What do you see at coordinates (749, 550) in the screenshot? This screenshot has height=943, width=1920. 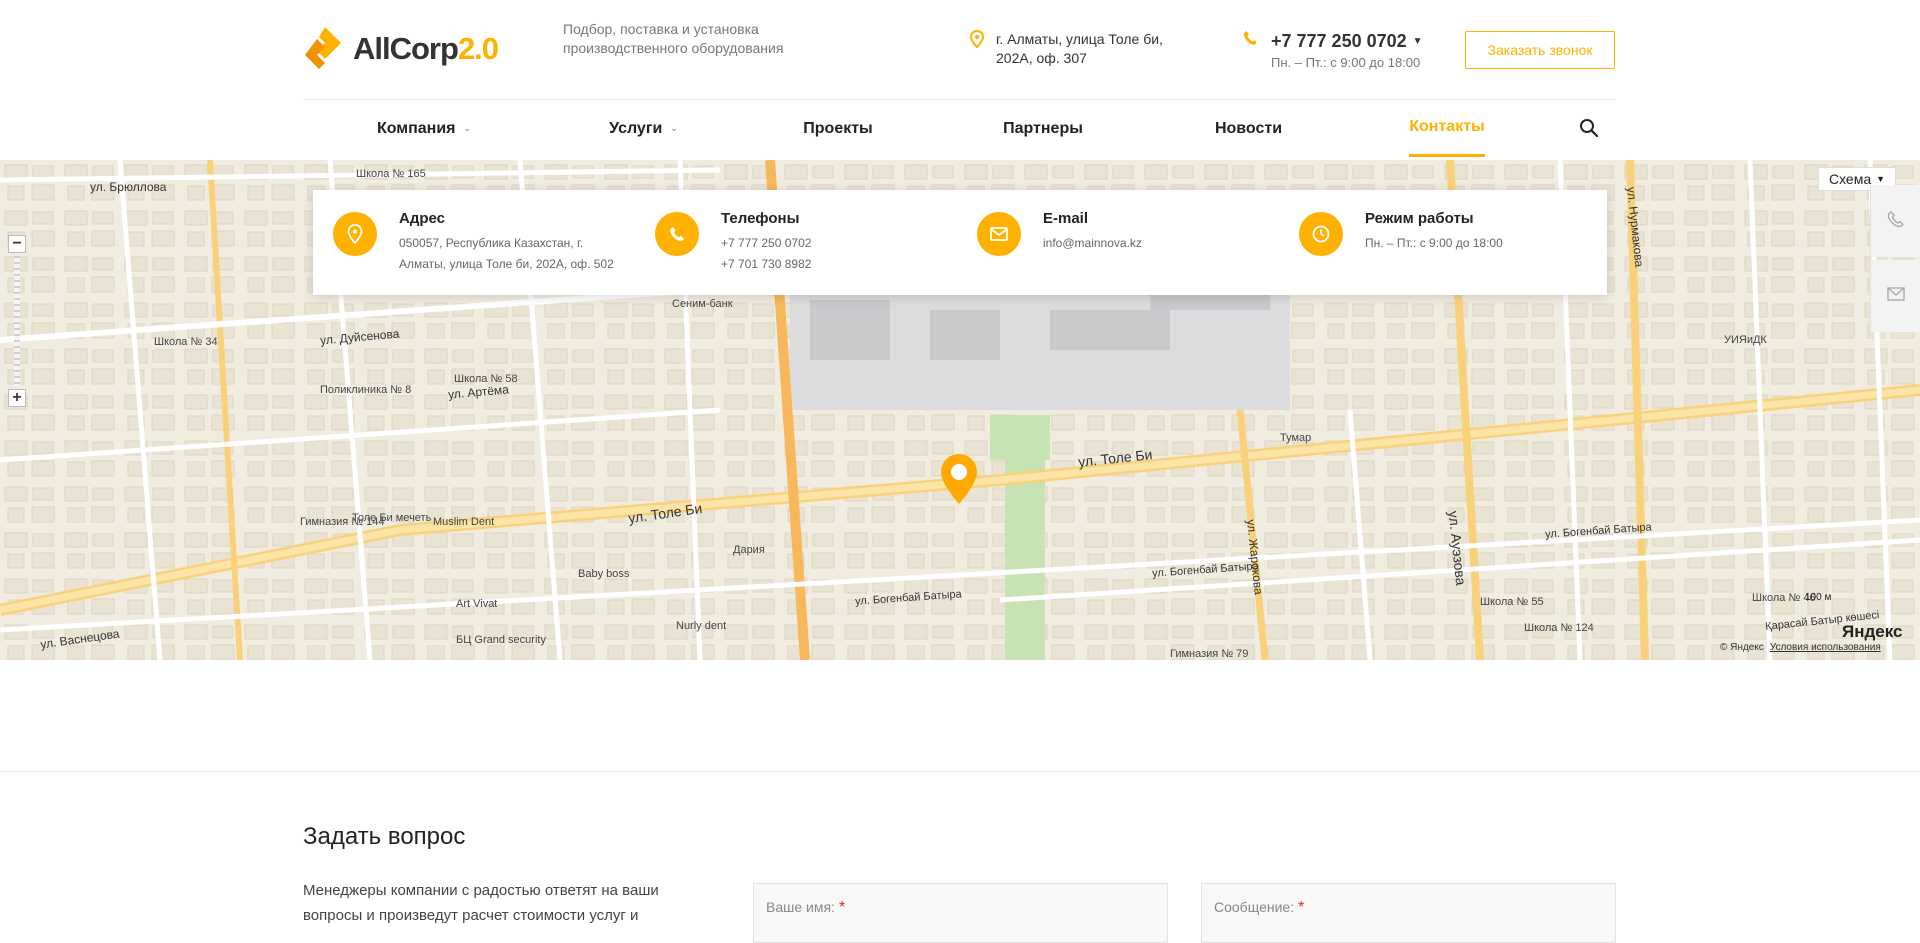 I see `poi-label: Дария` at bounding box center [749, 550].